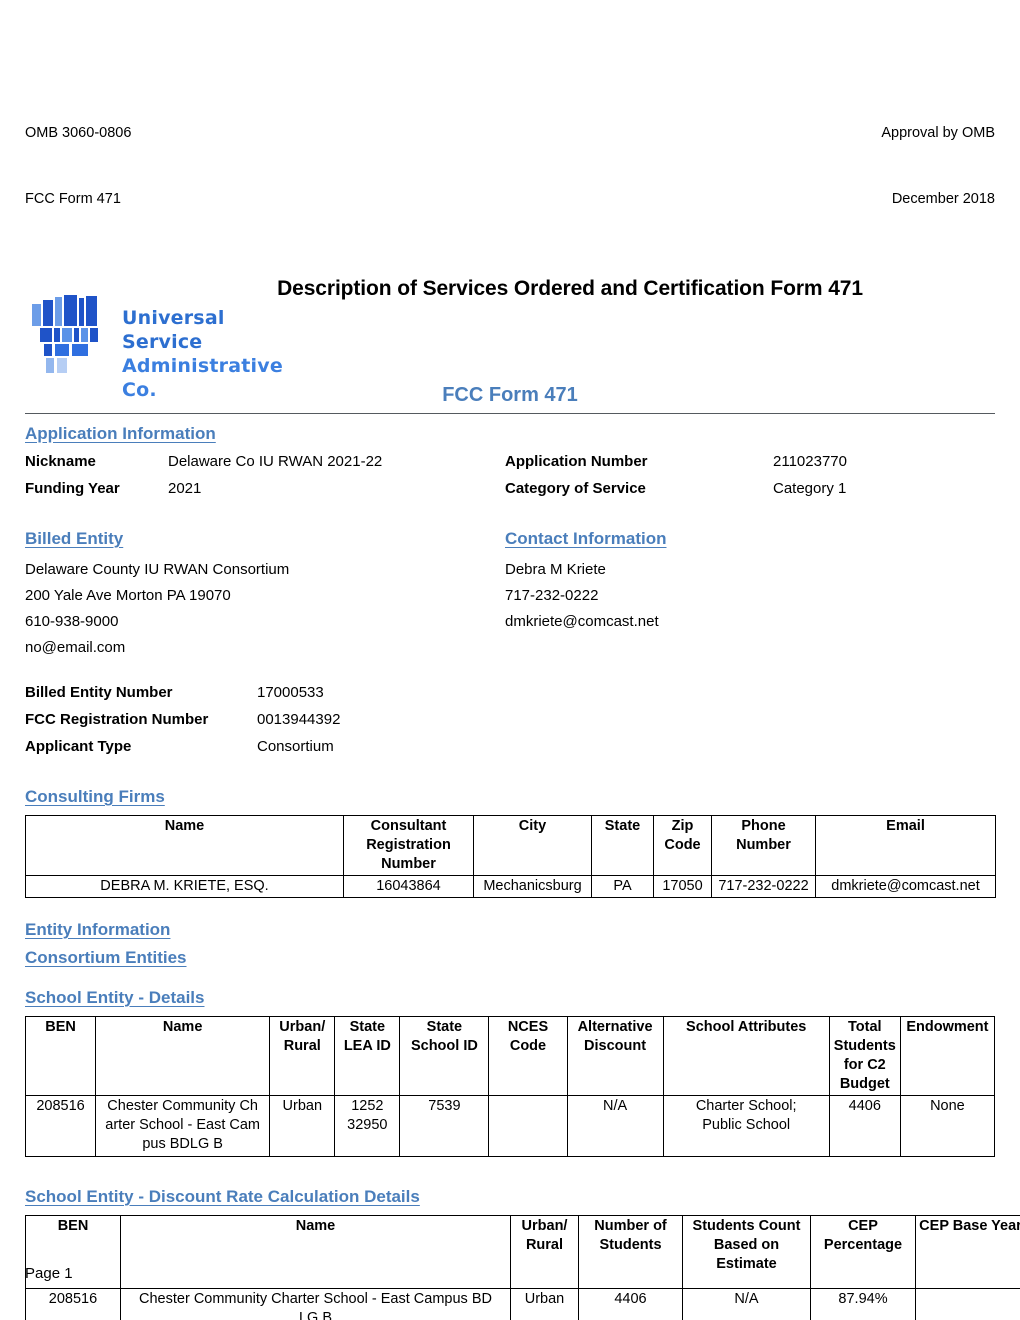 The height and width of the screenshot is (1320, 1020). What do you see at coordinates (630, 1252) in the screenshot?
I see `column-header-number-of-students: Number of Students` at bounding box center [630, 1252].